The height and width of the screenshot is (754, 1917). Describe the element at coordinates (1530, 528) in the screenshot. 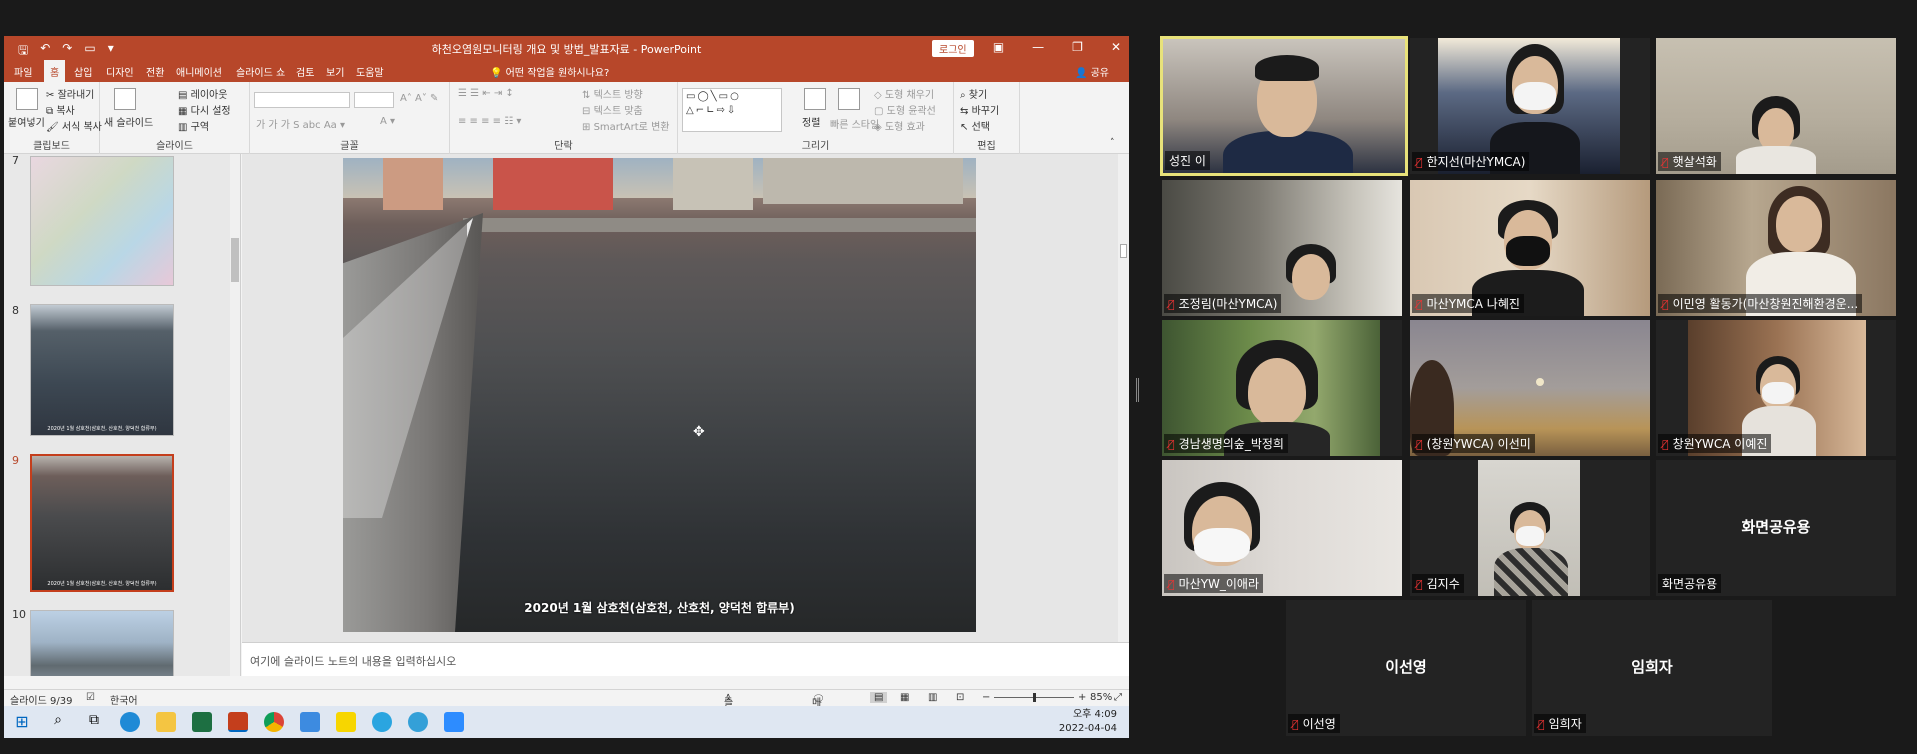

I see `participant-tile: 🎙̸ 김지수` at that location.